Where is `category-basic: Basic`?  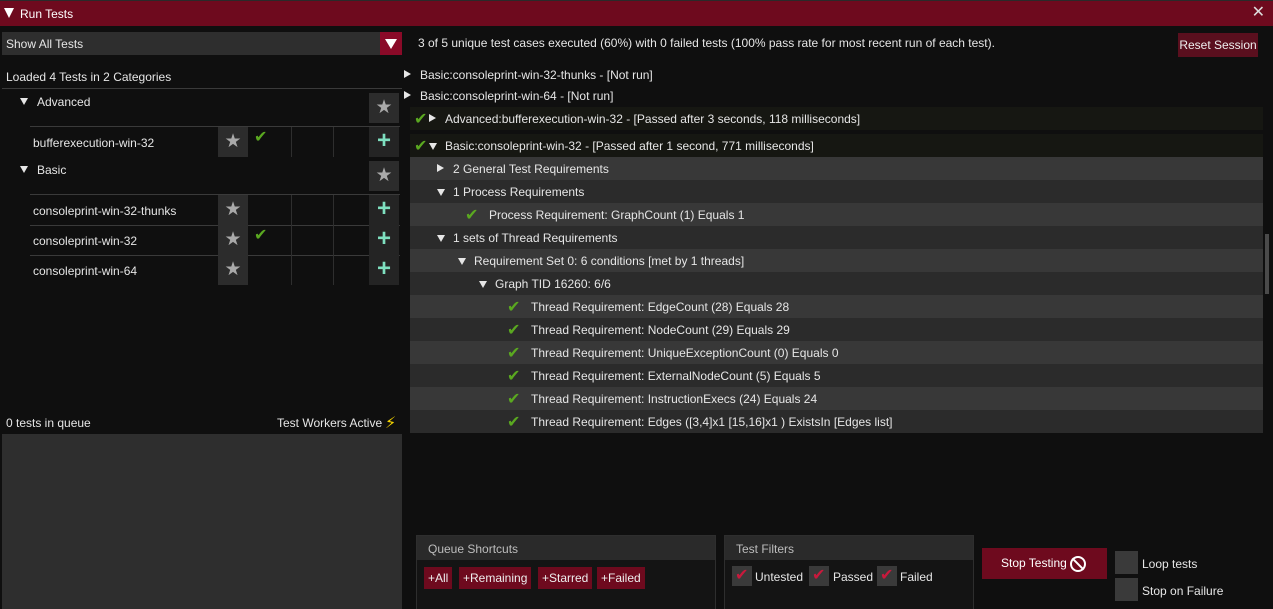
category-basic: Basic is located at coordinates (43, 170).